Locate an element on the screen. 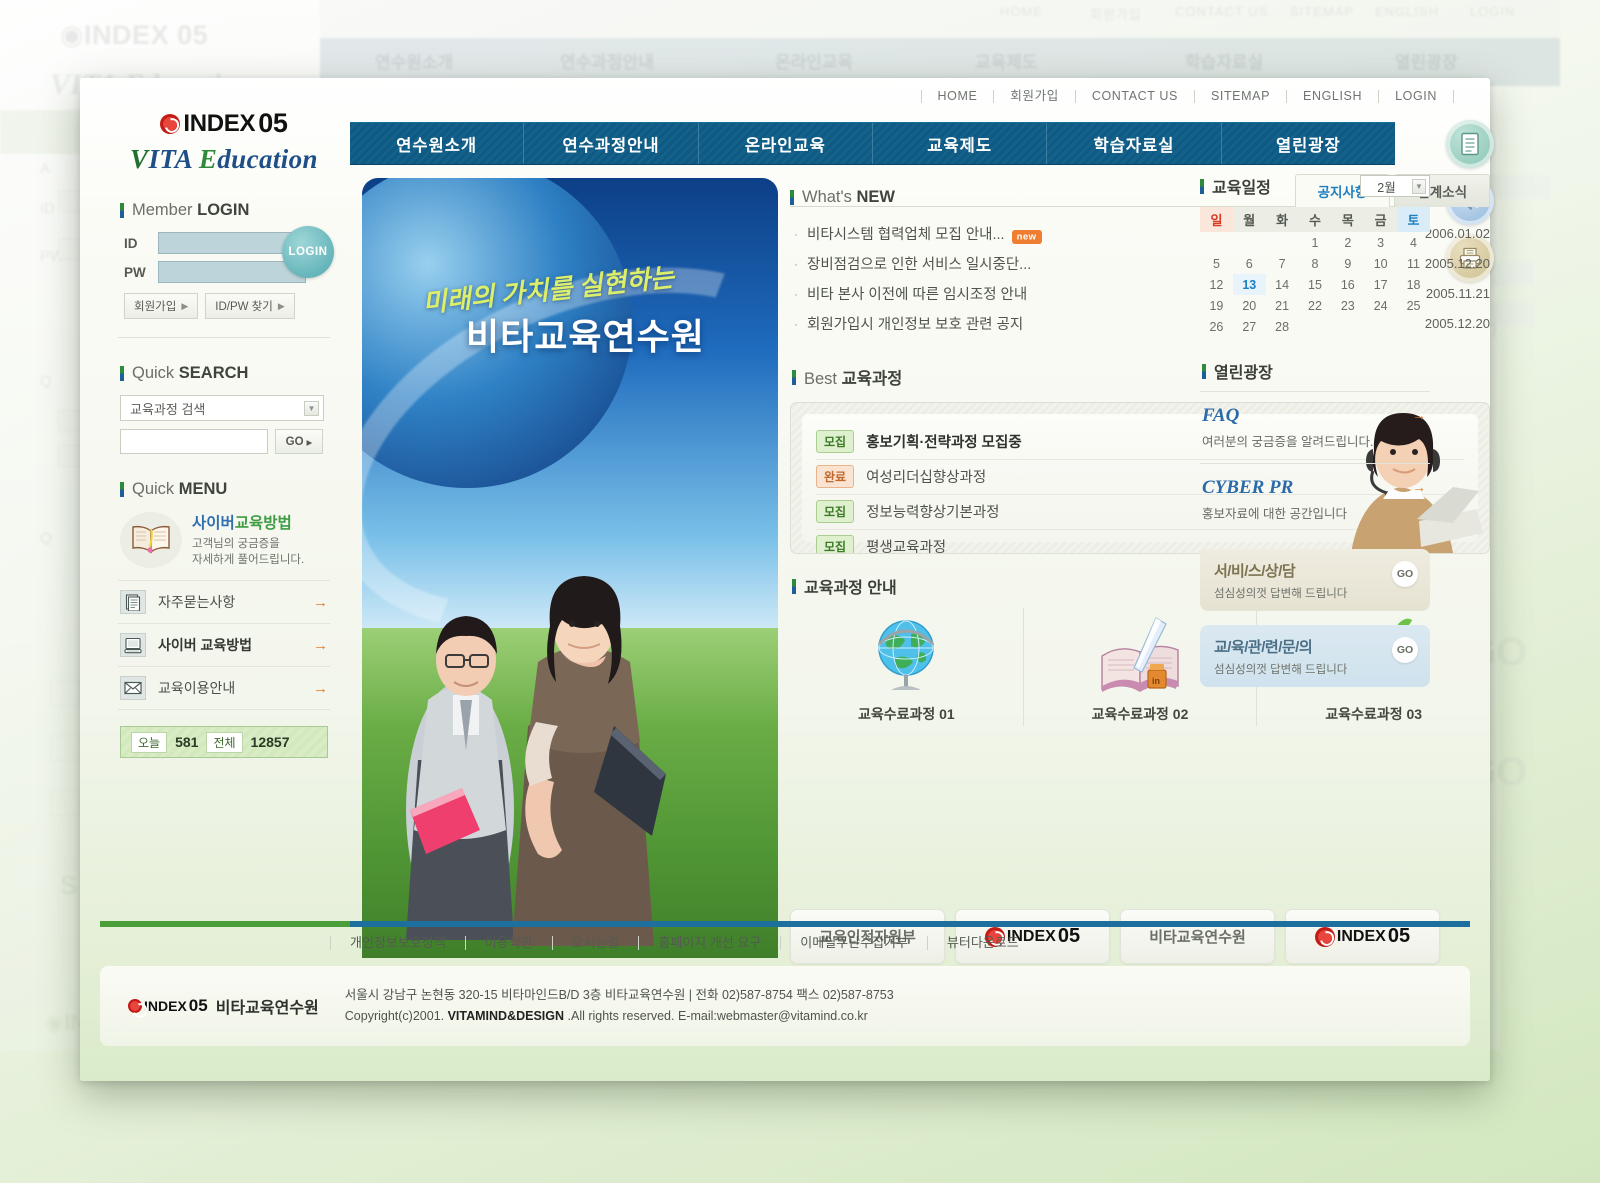 The height and width of the screenshot is (1183, 1600). footer-link-viewer: 뷰터다운로드 is located at coordinates (983, 943).